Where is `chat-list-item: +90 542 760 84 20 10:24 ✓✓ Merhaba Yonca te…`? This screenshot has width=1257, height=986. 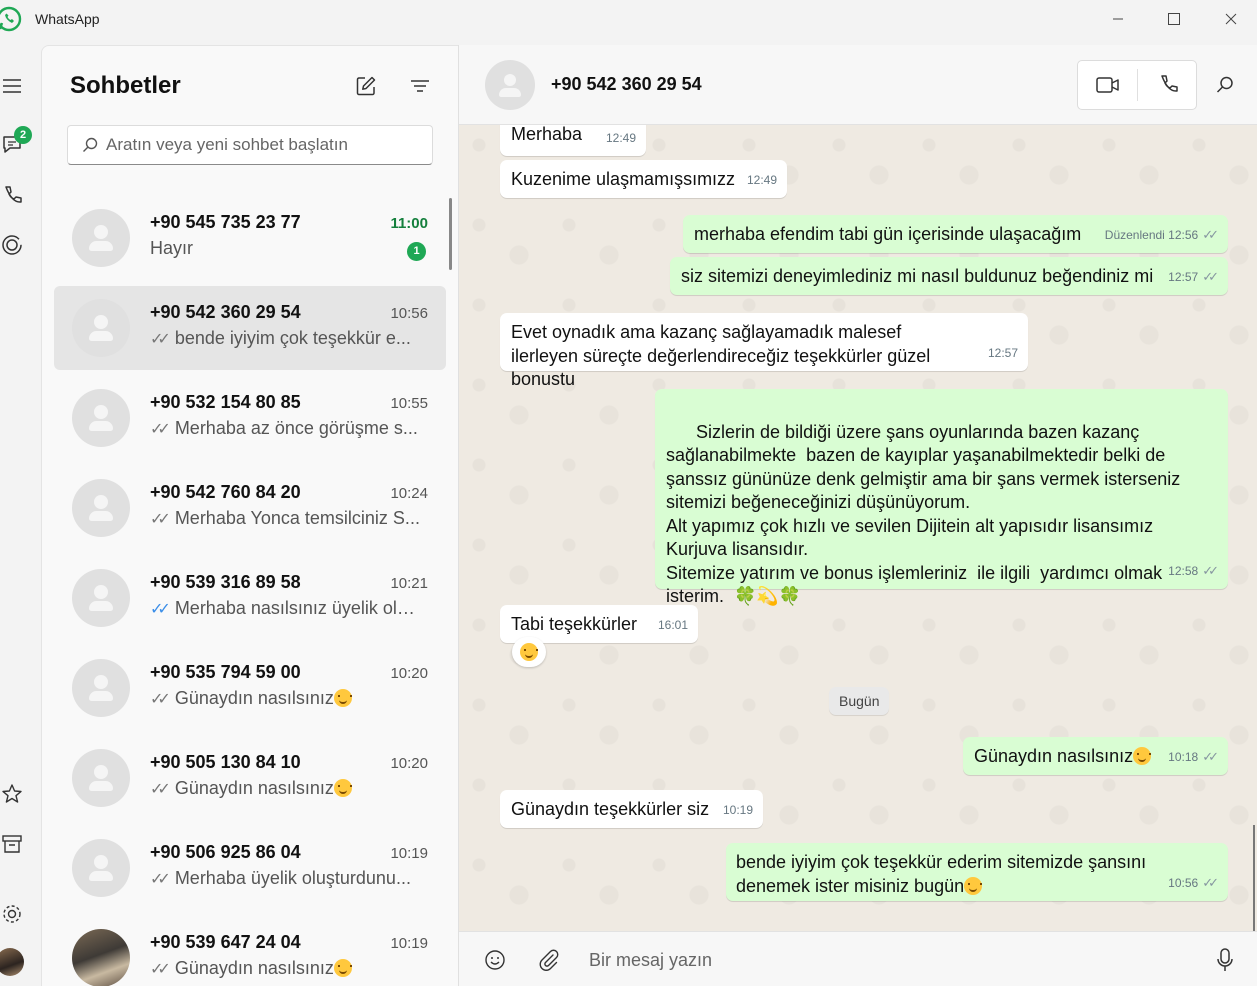
chat-list-item: +90 542 760 84 20 10:24 ✓✓ Merhaba Yonca te… is located at coordinates (250, 508).